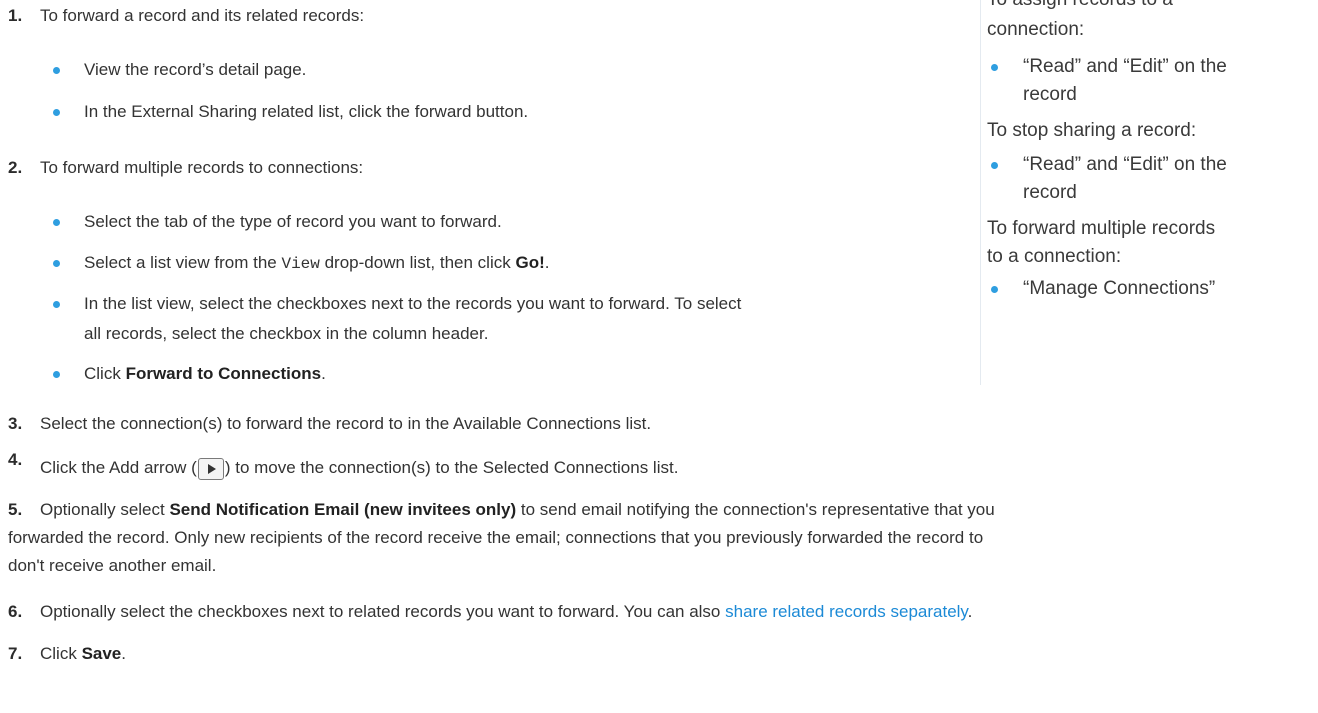  I want to click on add-arrow-icon, so click(210, 468).